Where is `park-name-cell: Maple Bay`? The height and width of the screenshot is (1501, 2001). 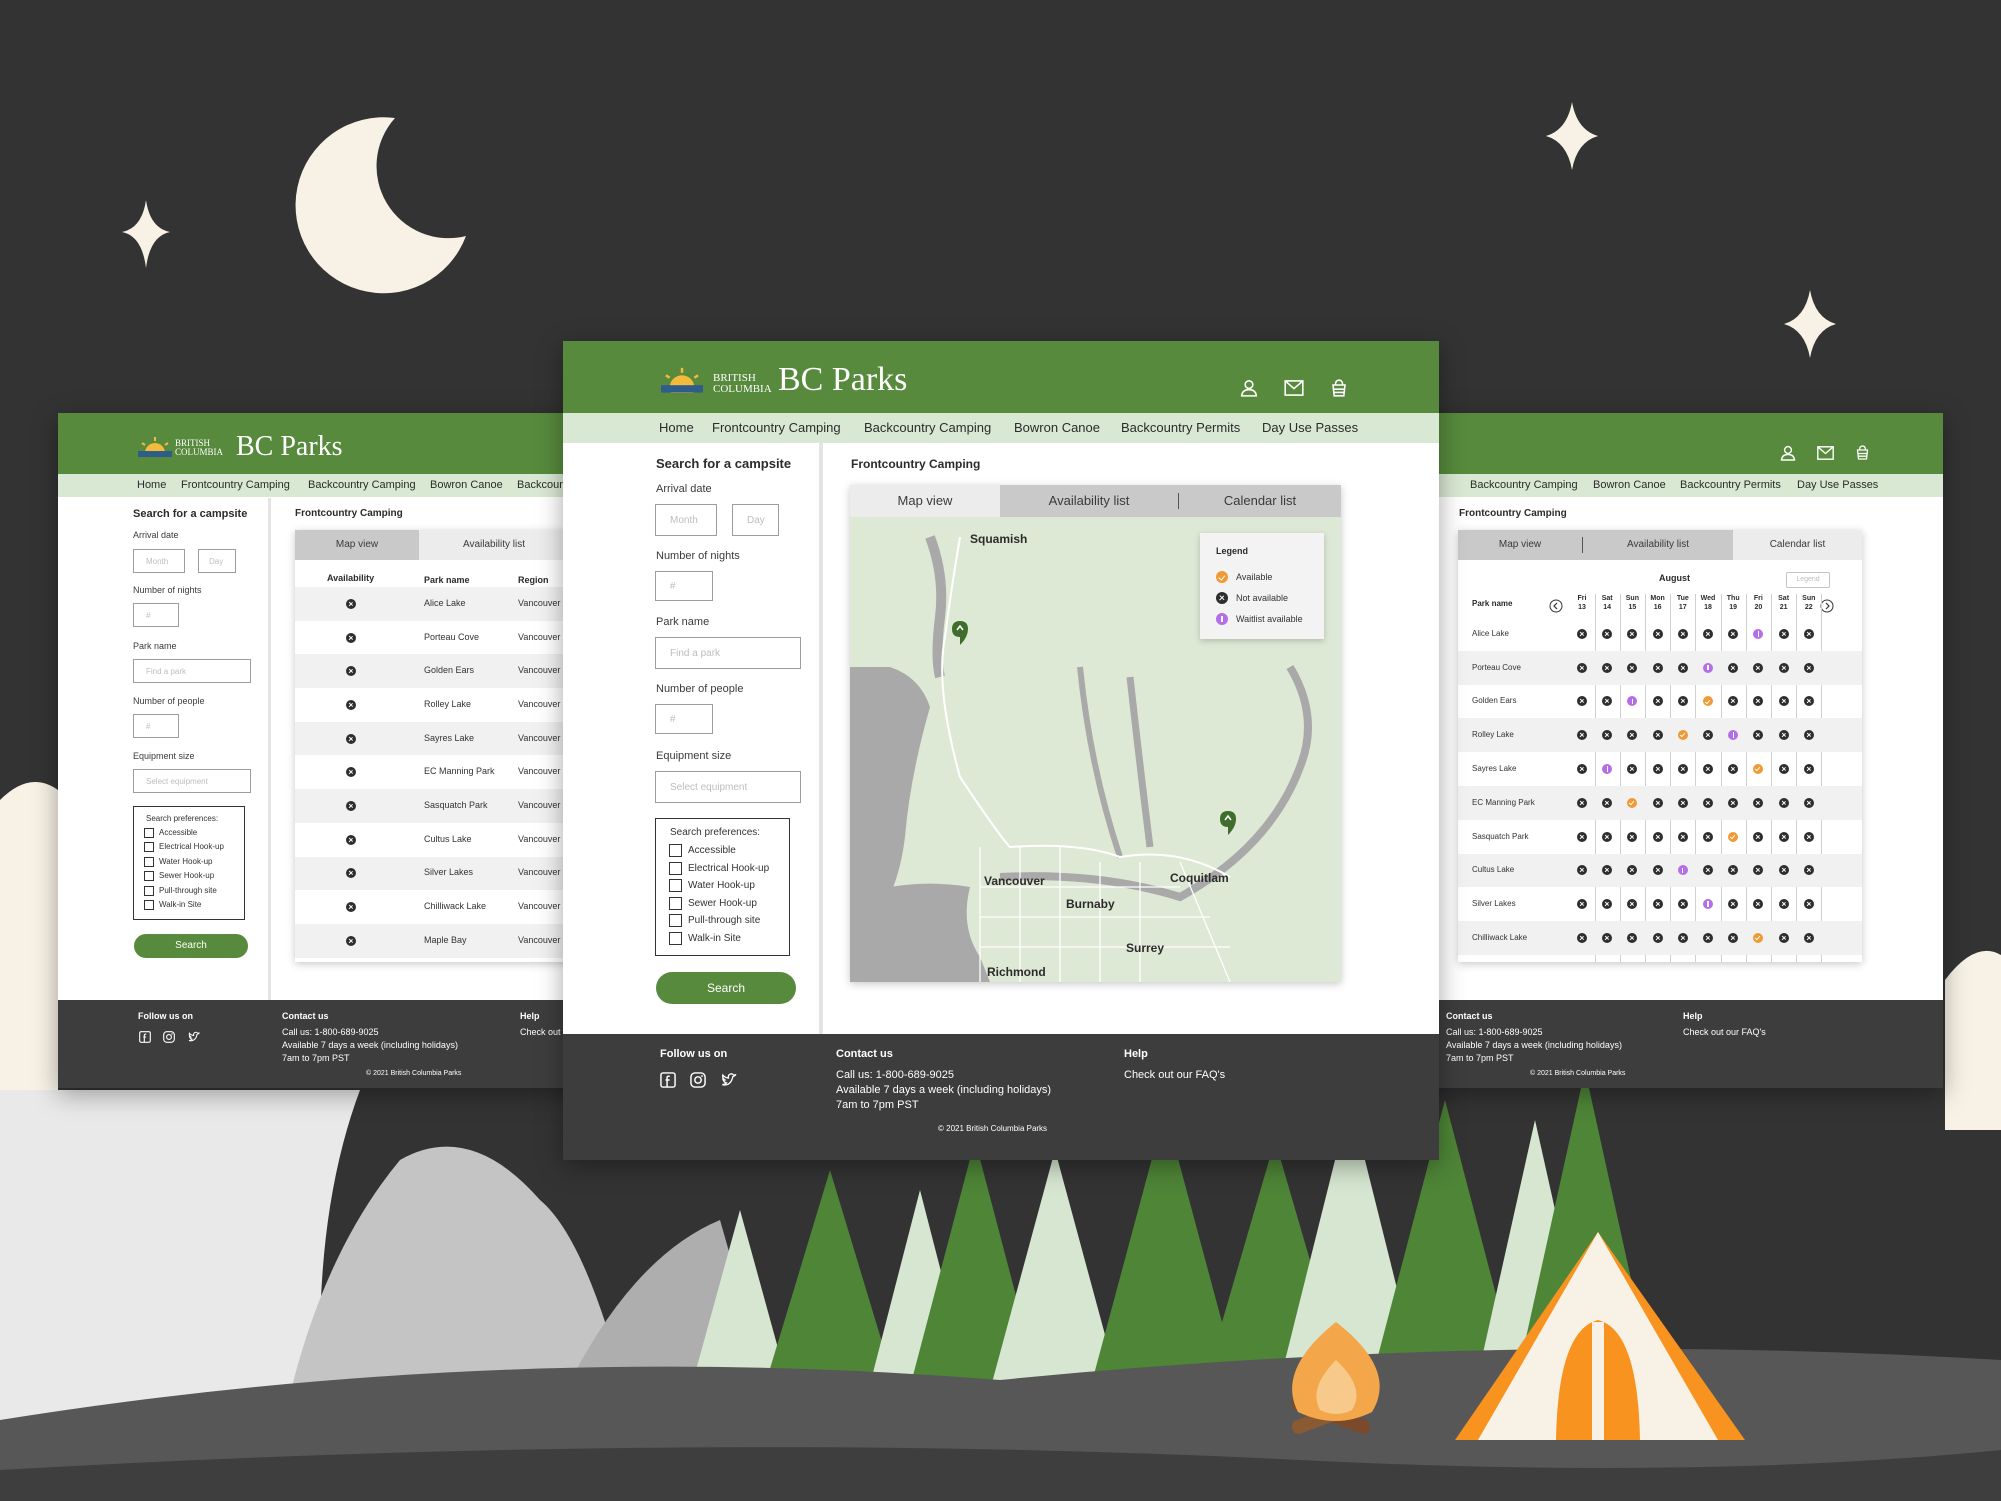 park-name-cell: Maple Bay is located at coordinates (445, 940).